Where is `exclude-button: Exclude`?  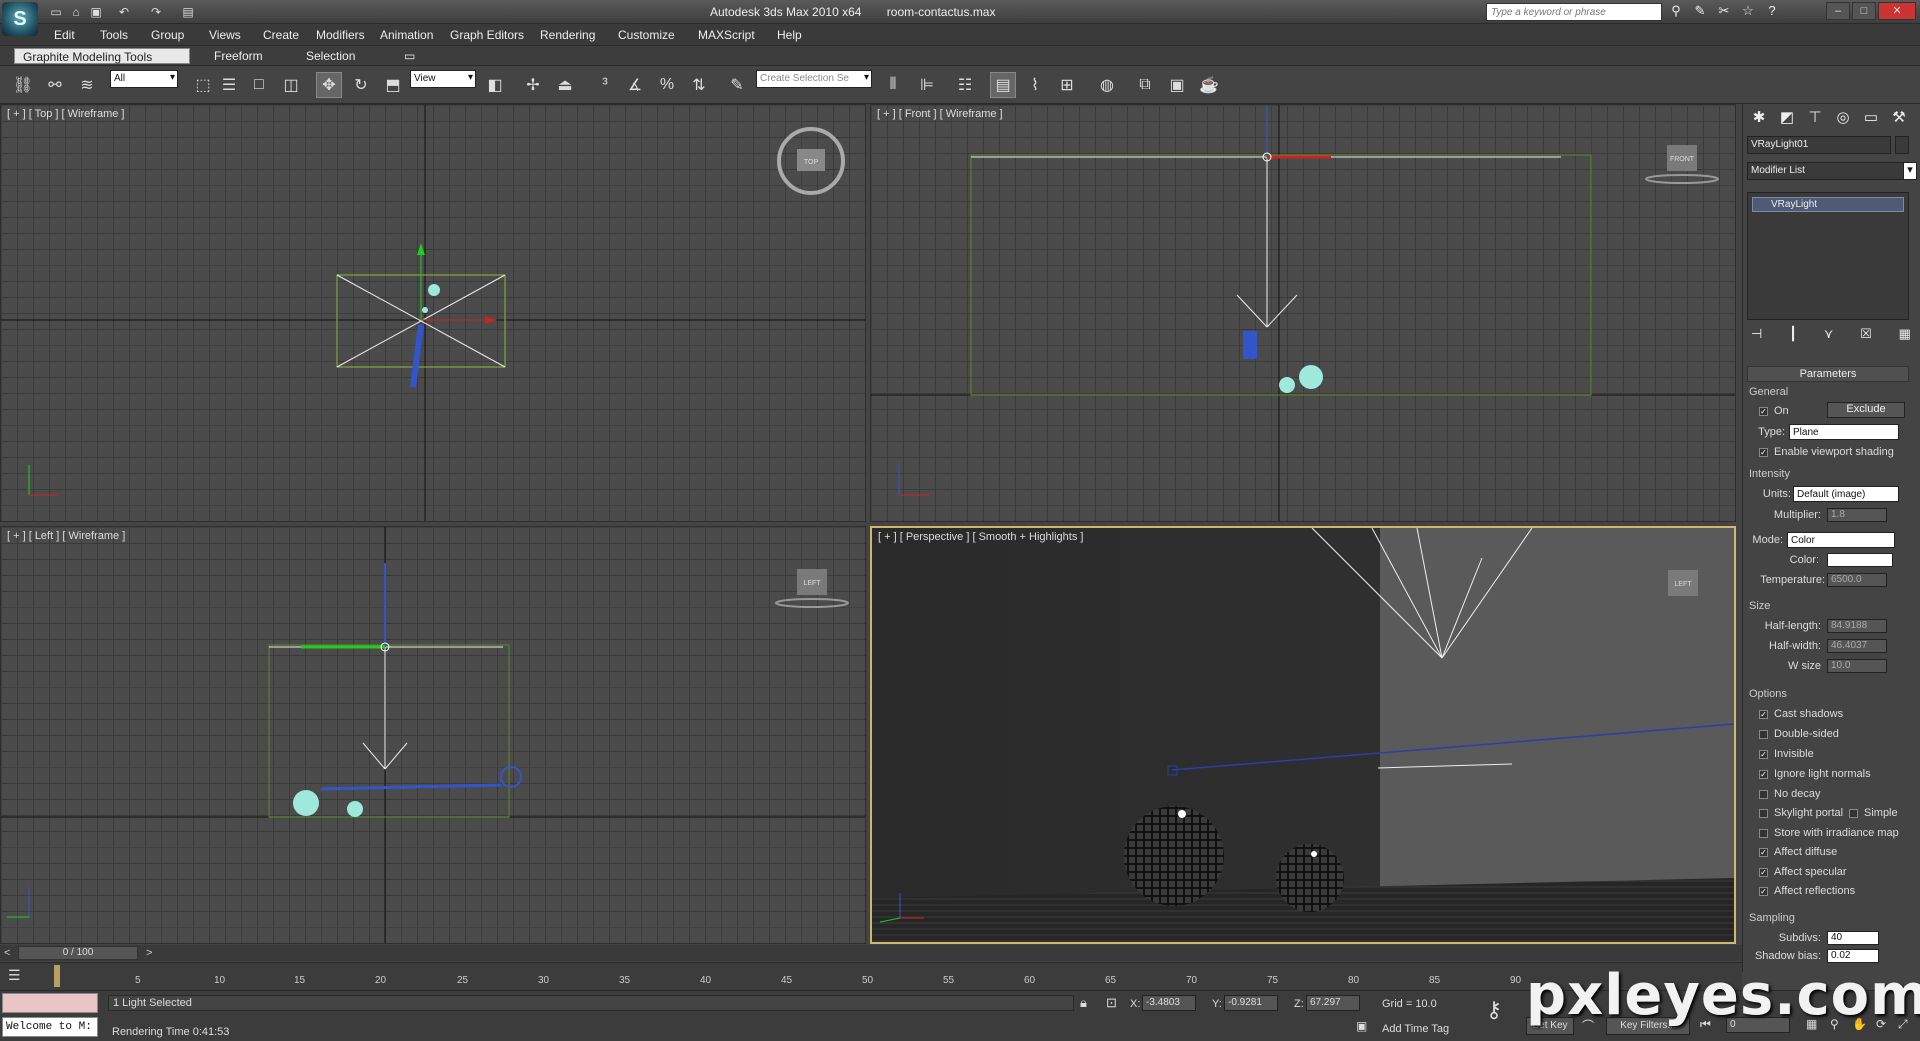 exclude-button: Exclude is located at coordinates (1866, 410).